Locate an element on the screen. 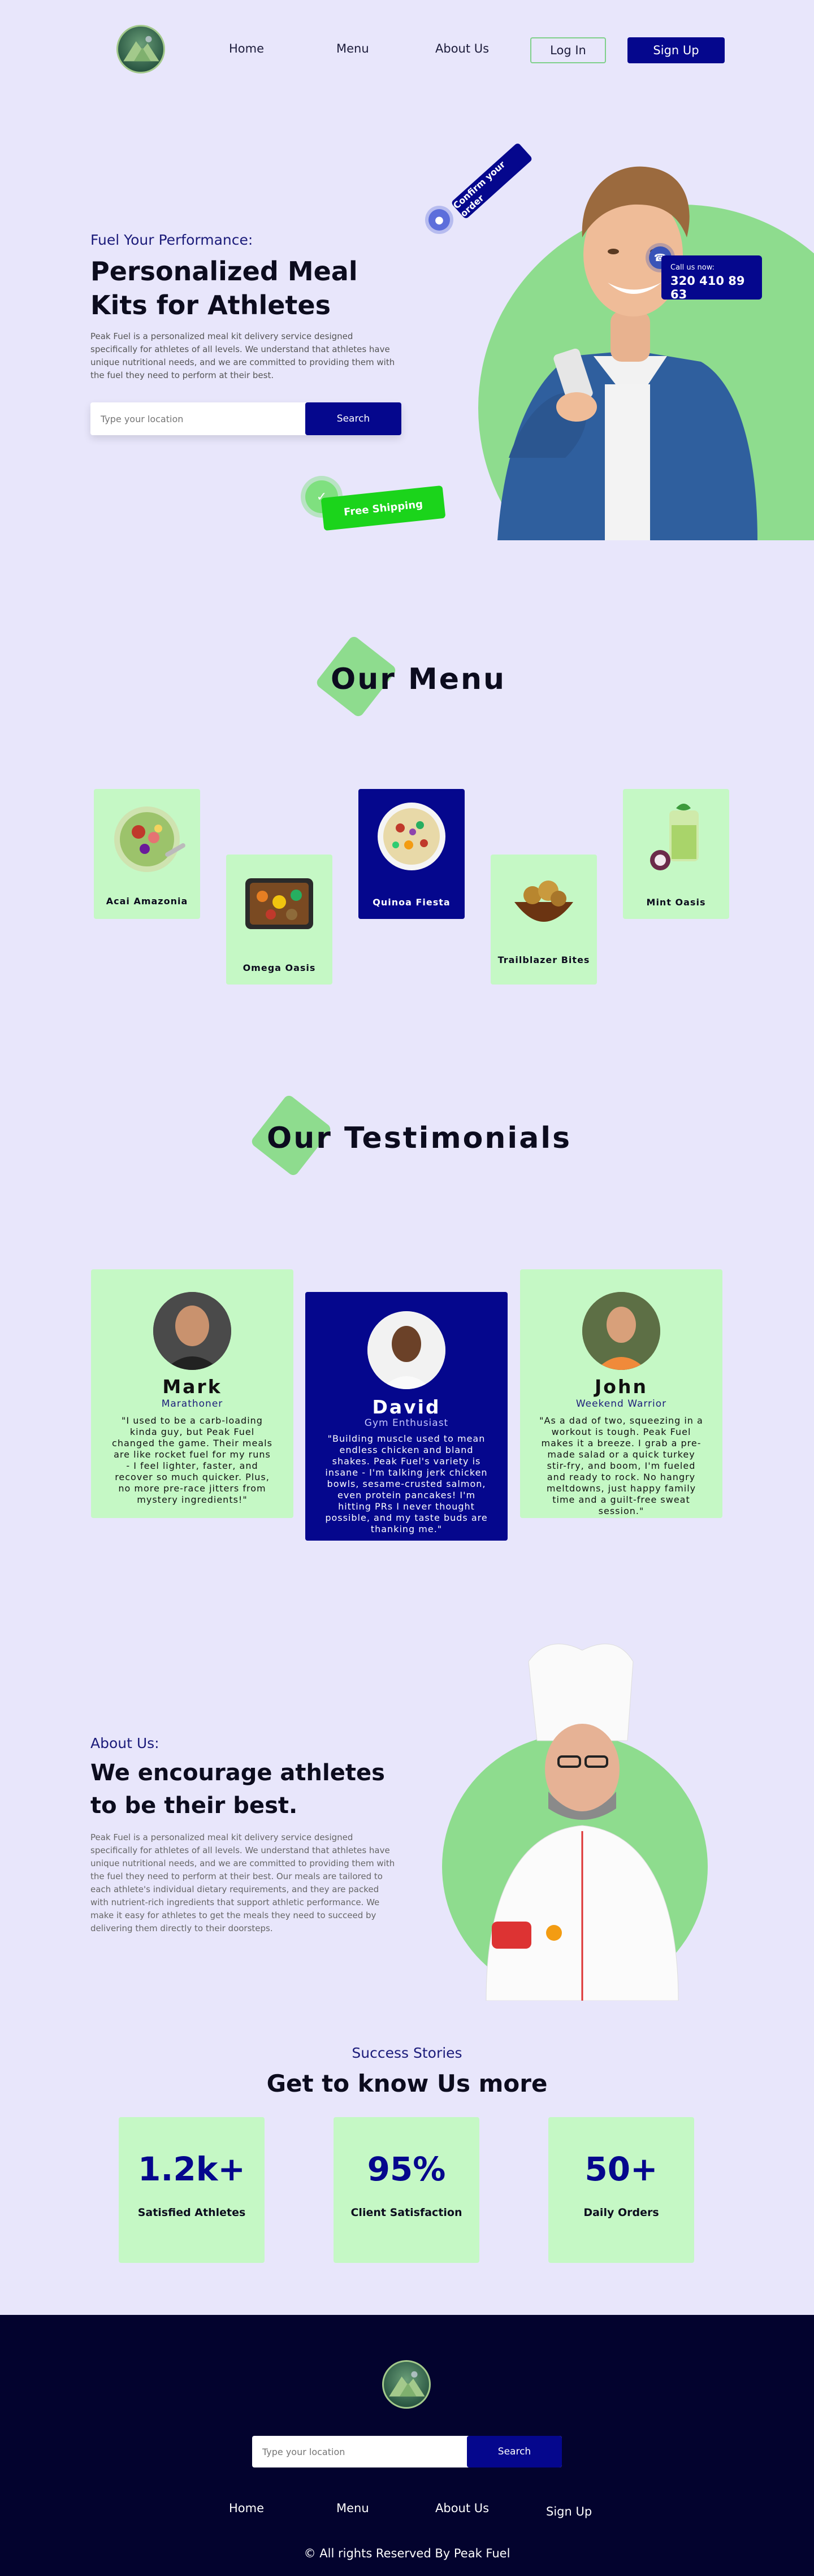 The width and height of the screenshot is (814, 2576). menu-heading-rest: Menu is located at coordinates (457, 679).